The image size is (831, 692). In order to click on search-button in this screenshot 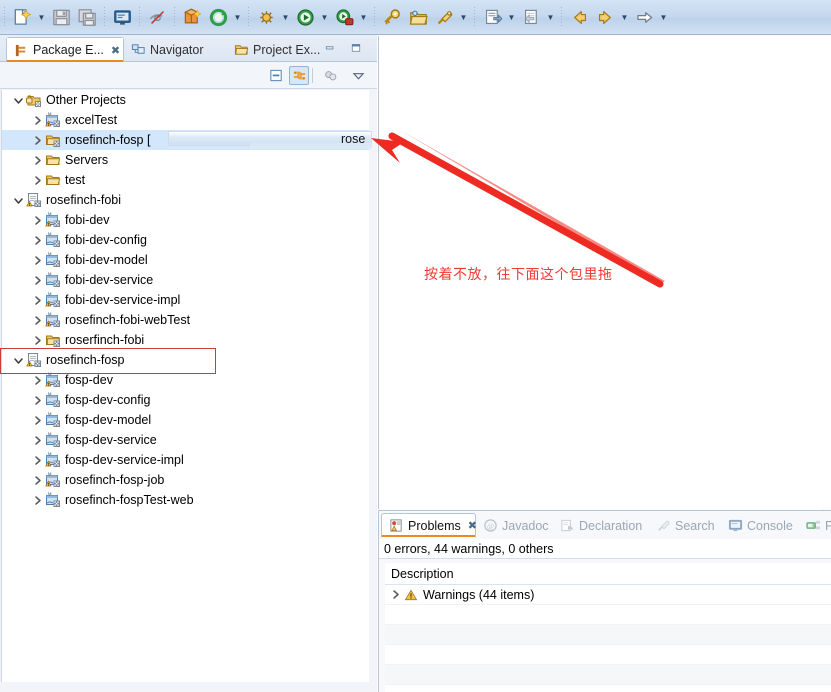, I will do `click(444, 17)`.